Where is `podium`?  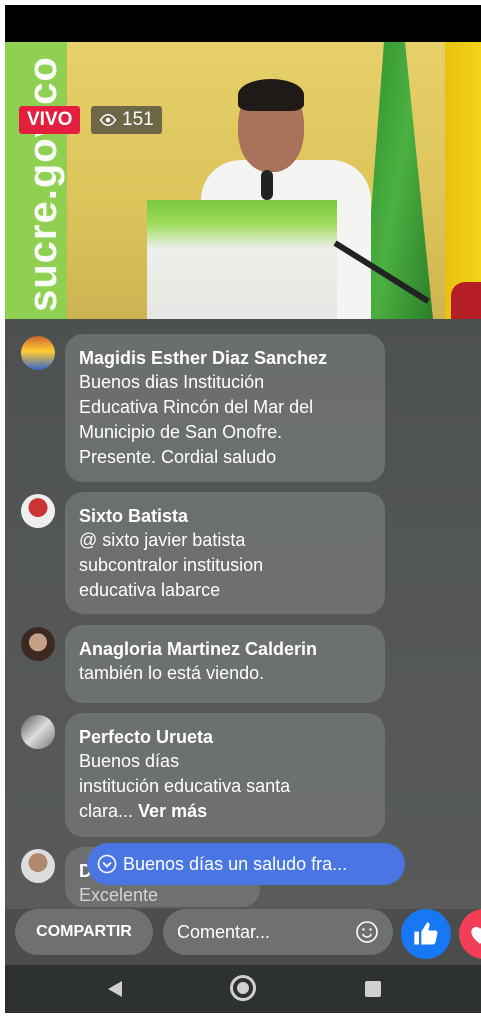 podium is located at coordinates (242, 259).